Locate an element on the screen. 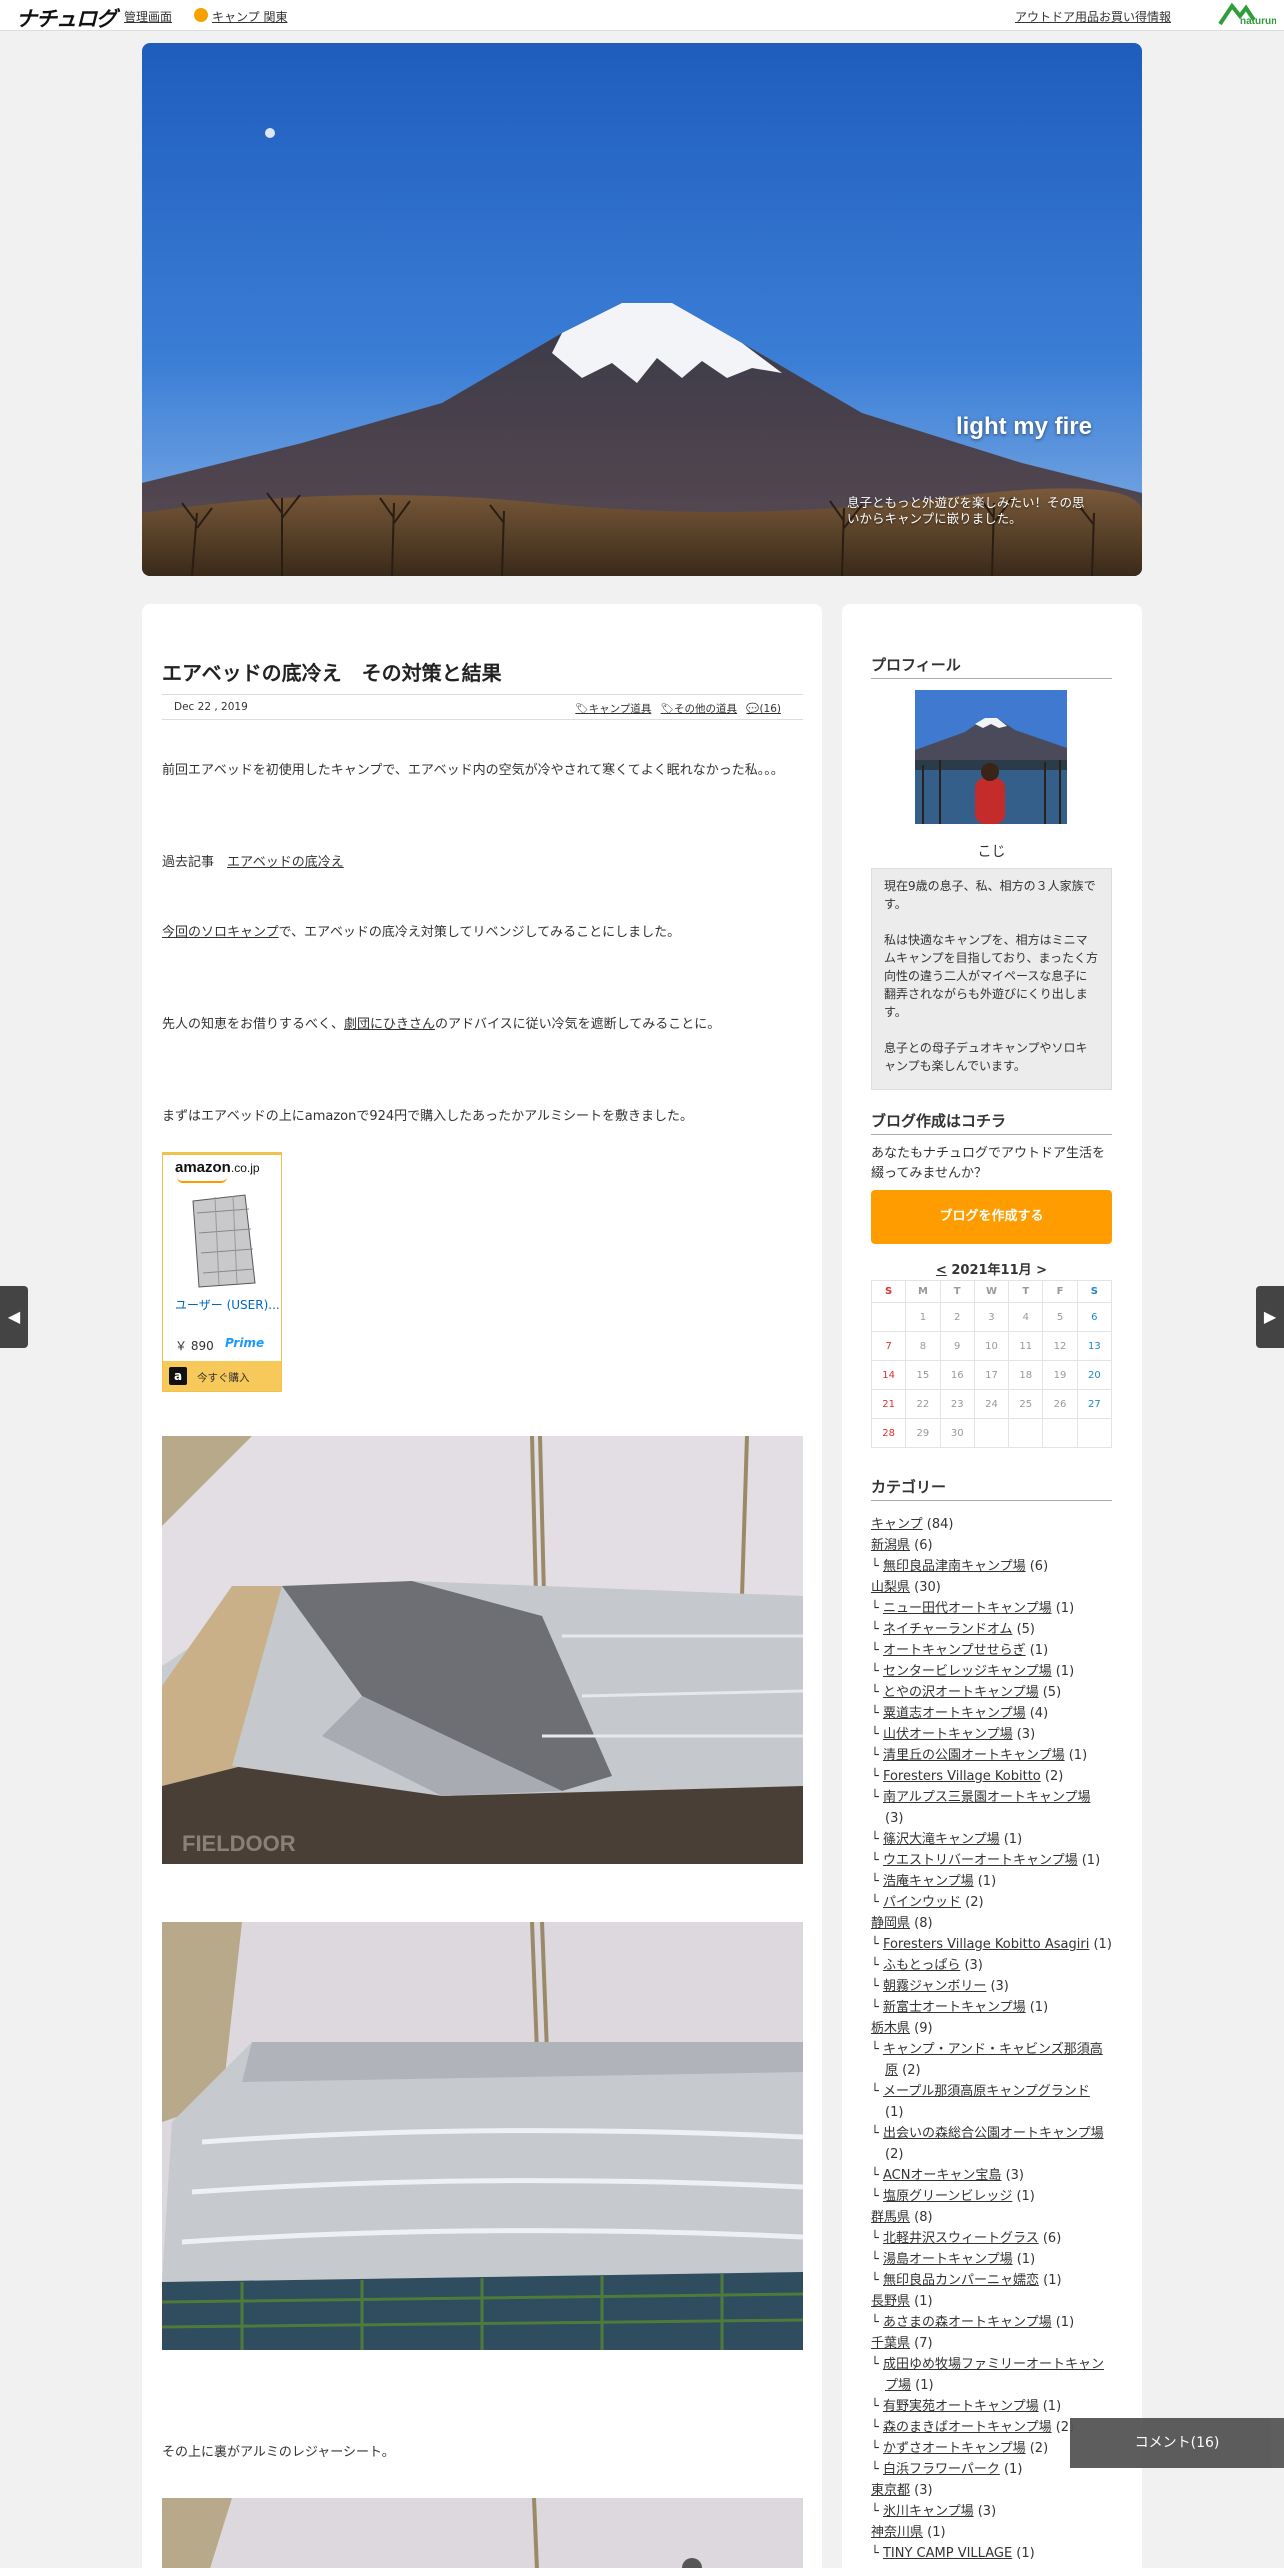 The width and height of the screenshot is (1284, 2568). category-link: 粟道志オートキャンプ場 is located at coordinates (954, 1713).